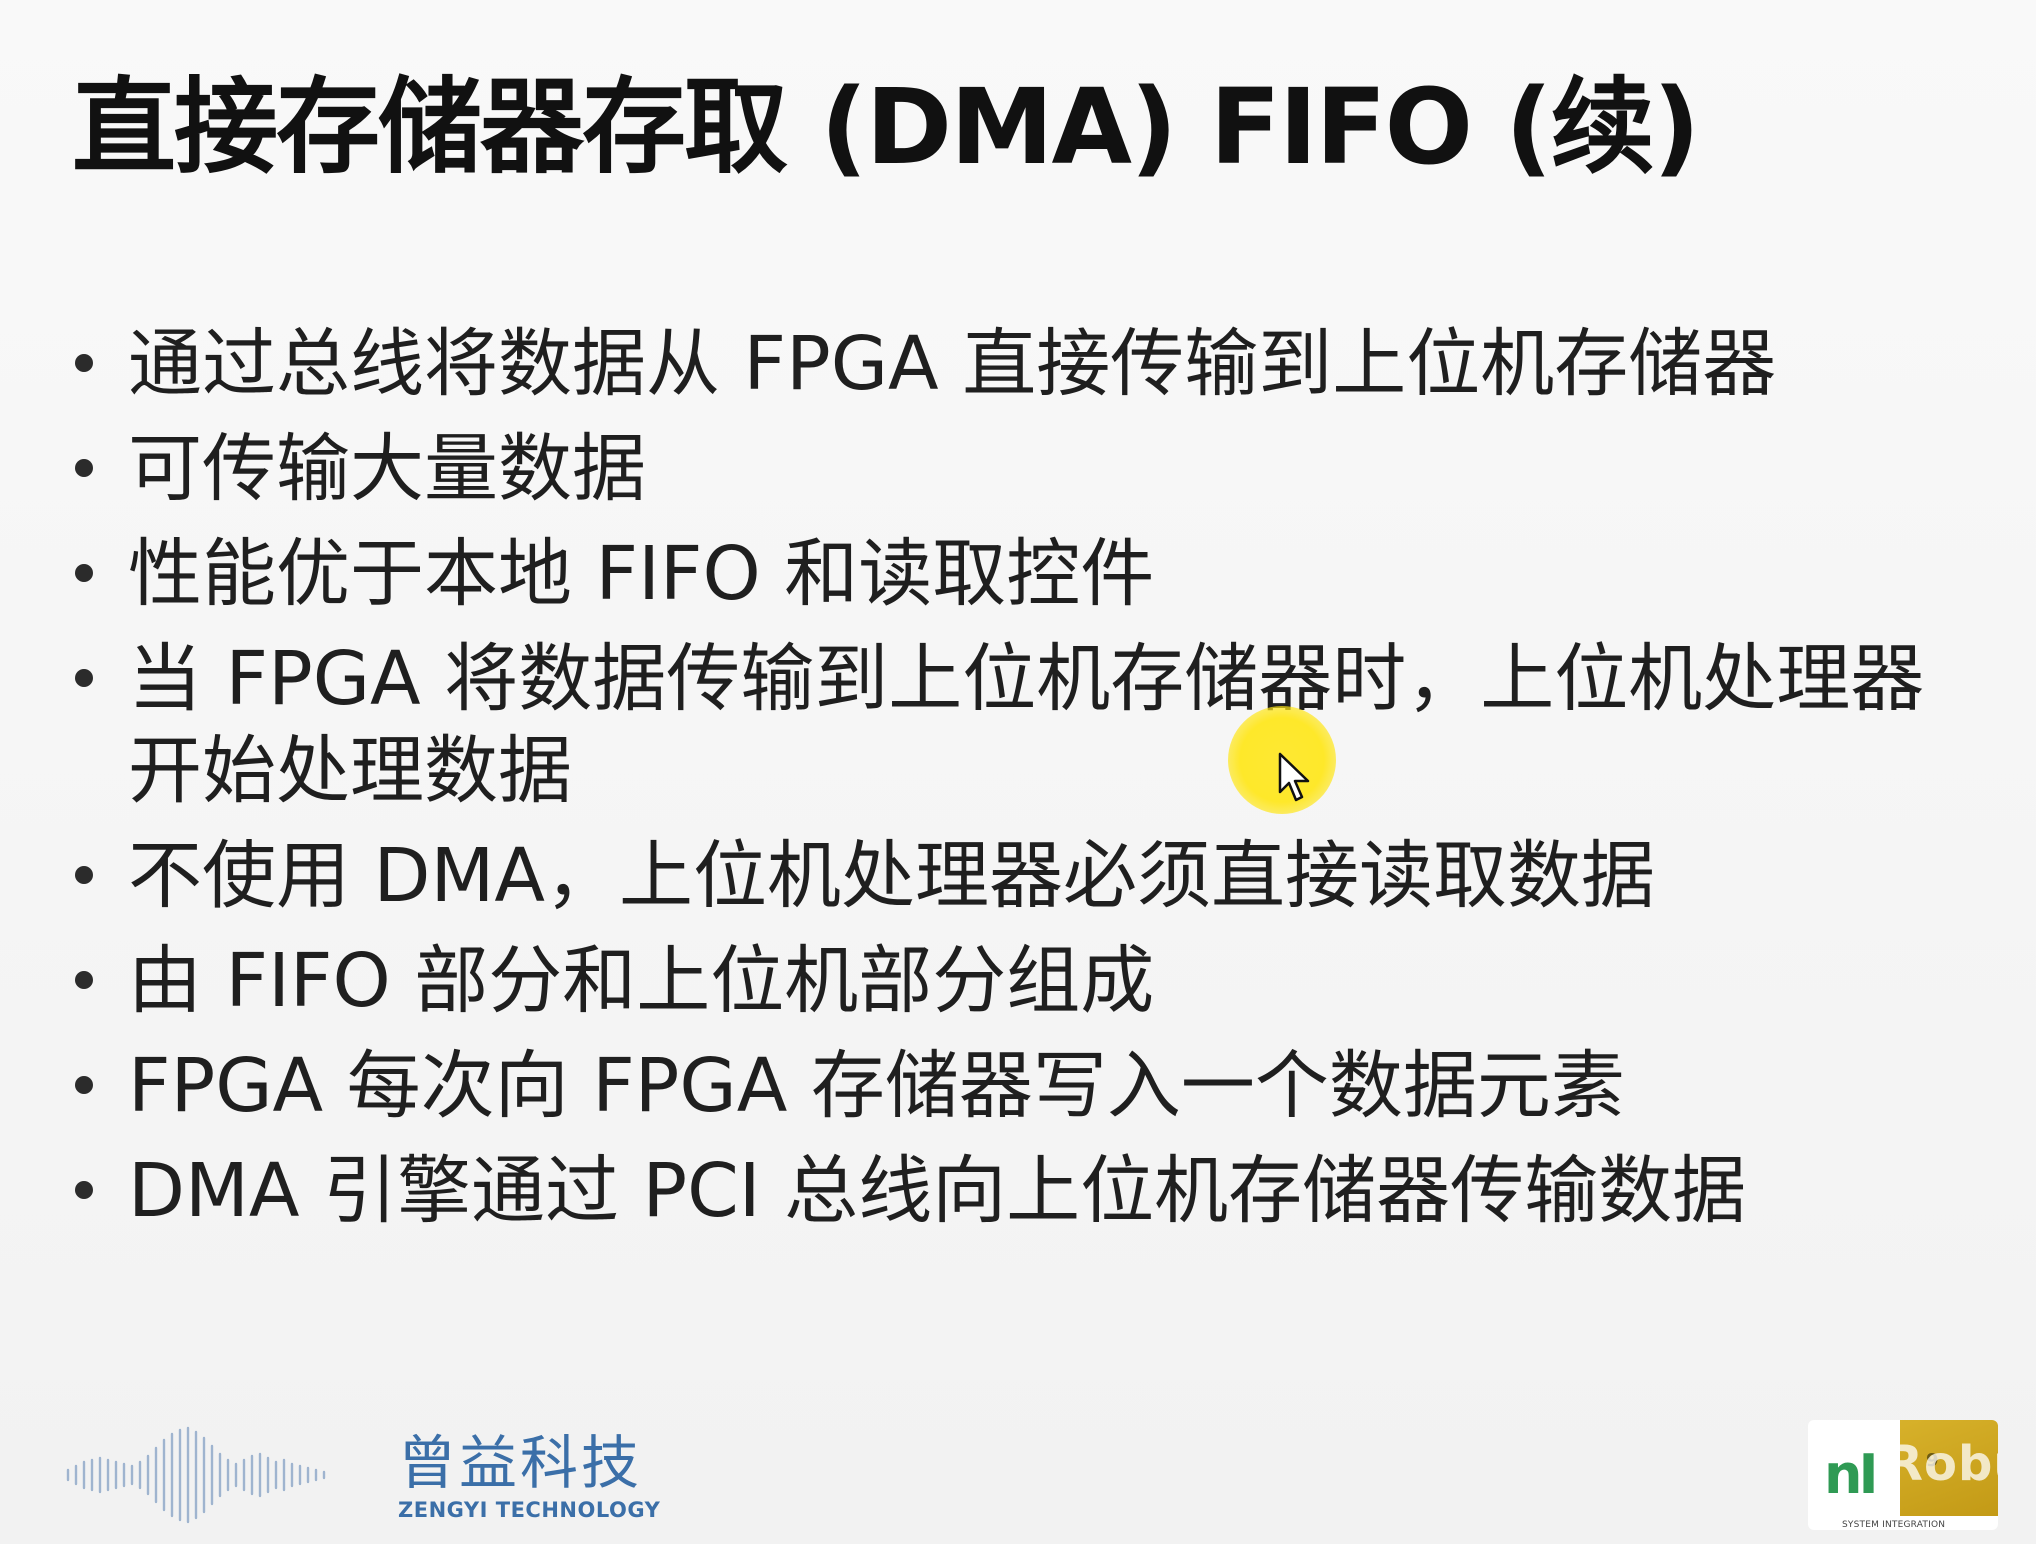 This screenshot has width=2036, height=1544. What do you see at coordinates (1026, 725) in the screenshot?
I see `bullet-text: 当 FPGA 将数据传输到上位机存储器时，上位机处理器开始处理数据` at bounding box center [1026, 725].